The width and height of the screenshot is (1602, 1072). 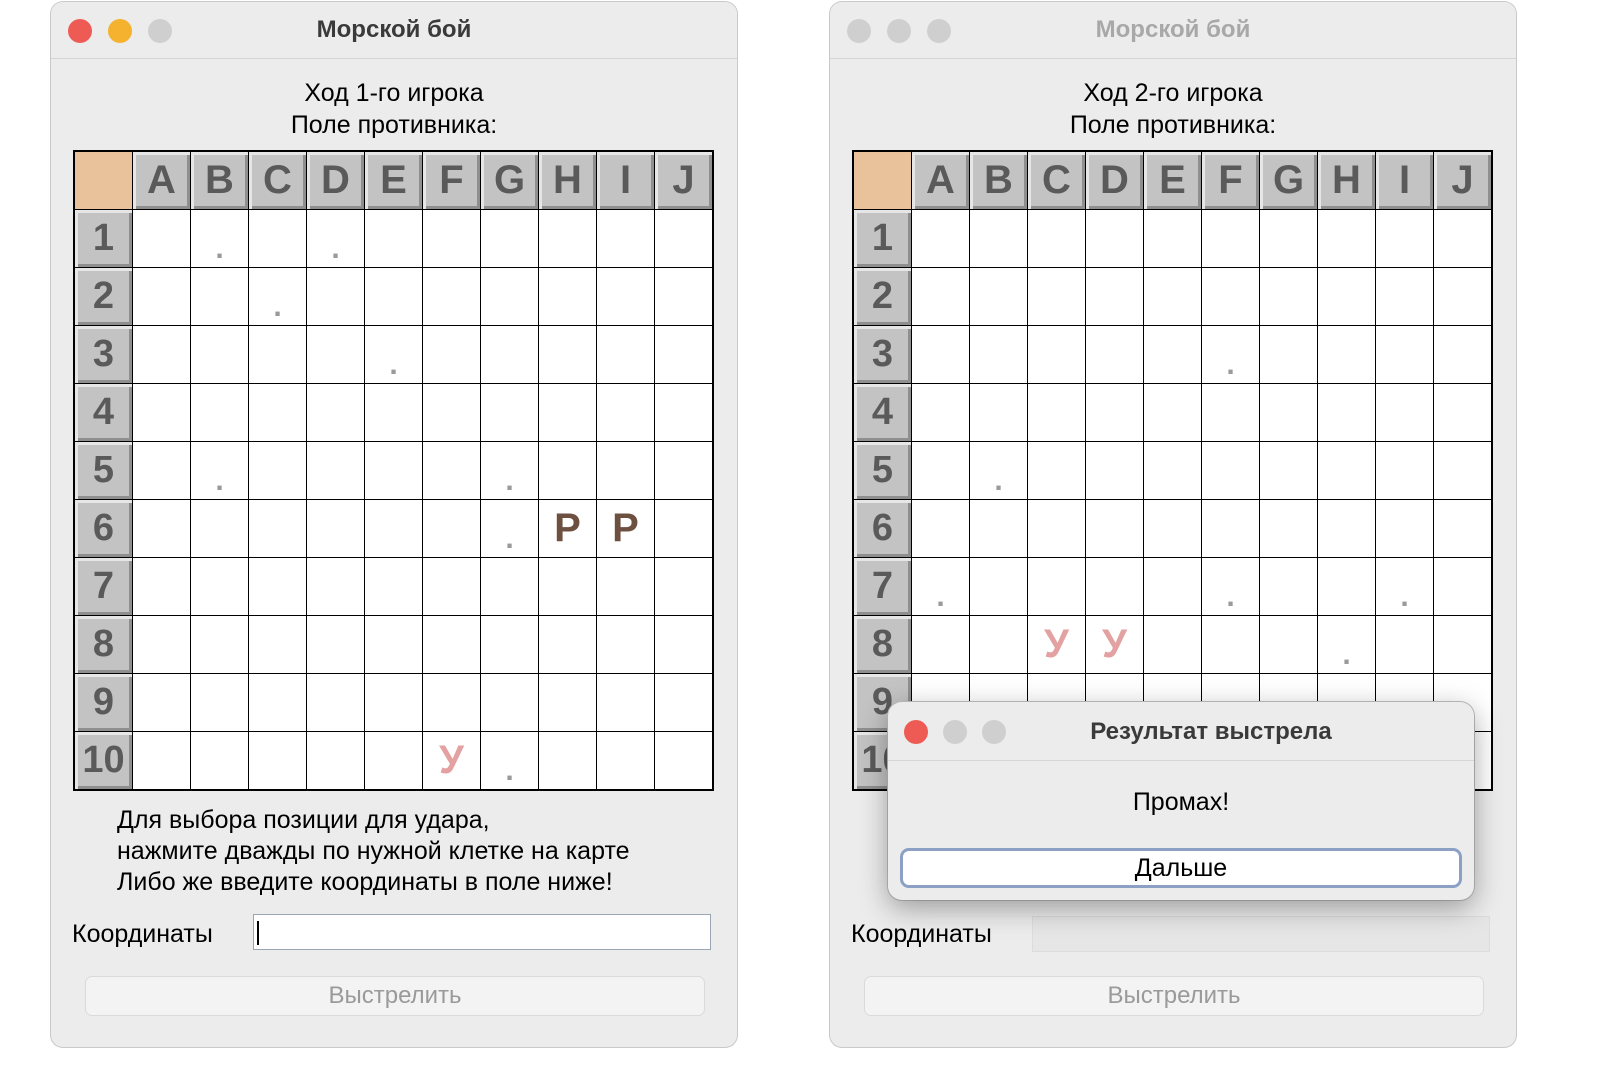 I want to click on coordinates-input, so click(x=1261, y=934).